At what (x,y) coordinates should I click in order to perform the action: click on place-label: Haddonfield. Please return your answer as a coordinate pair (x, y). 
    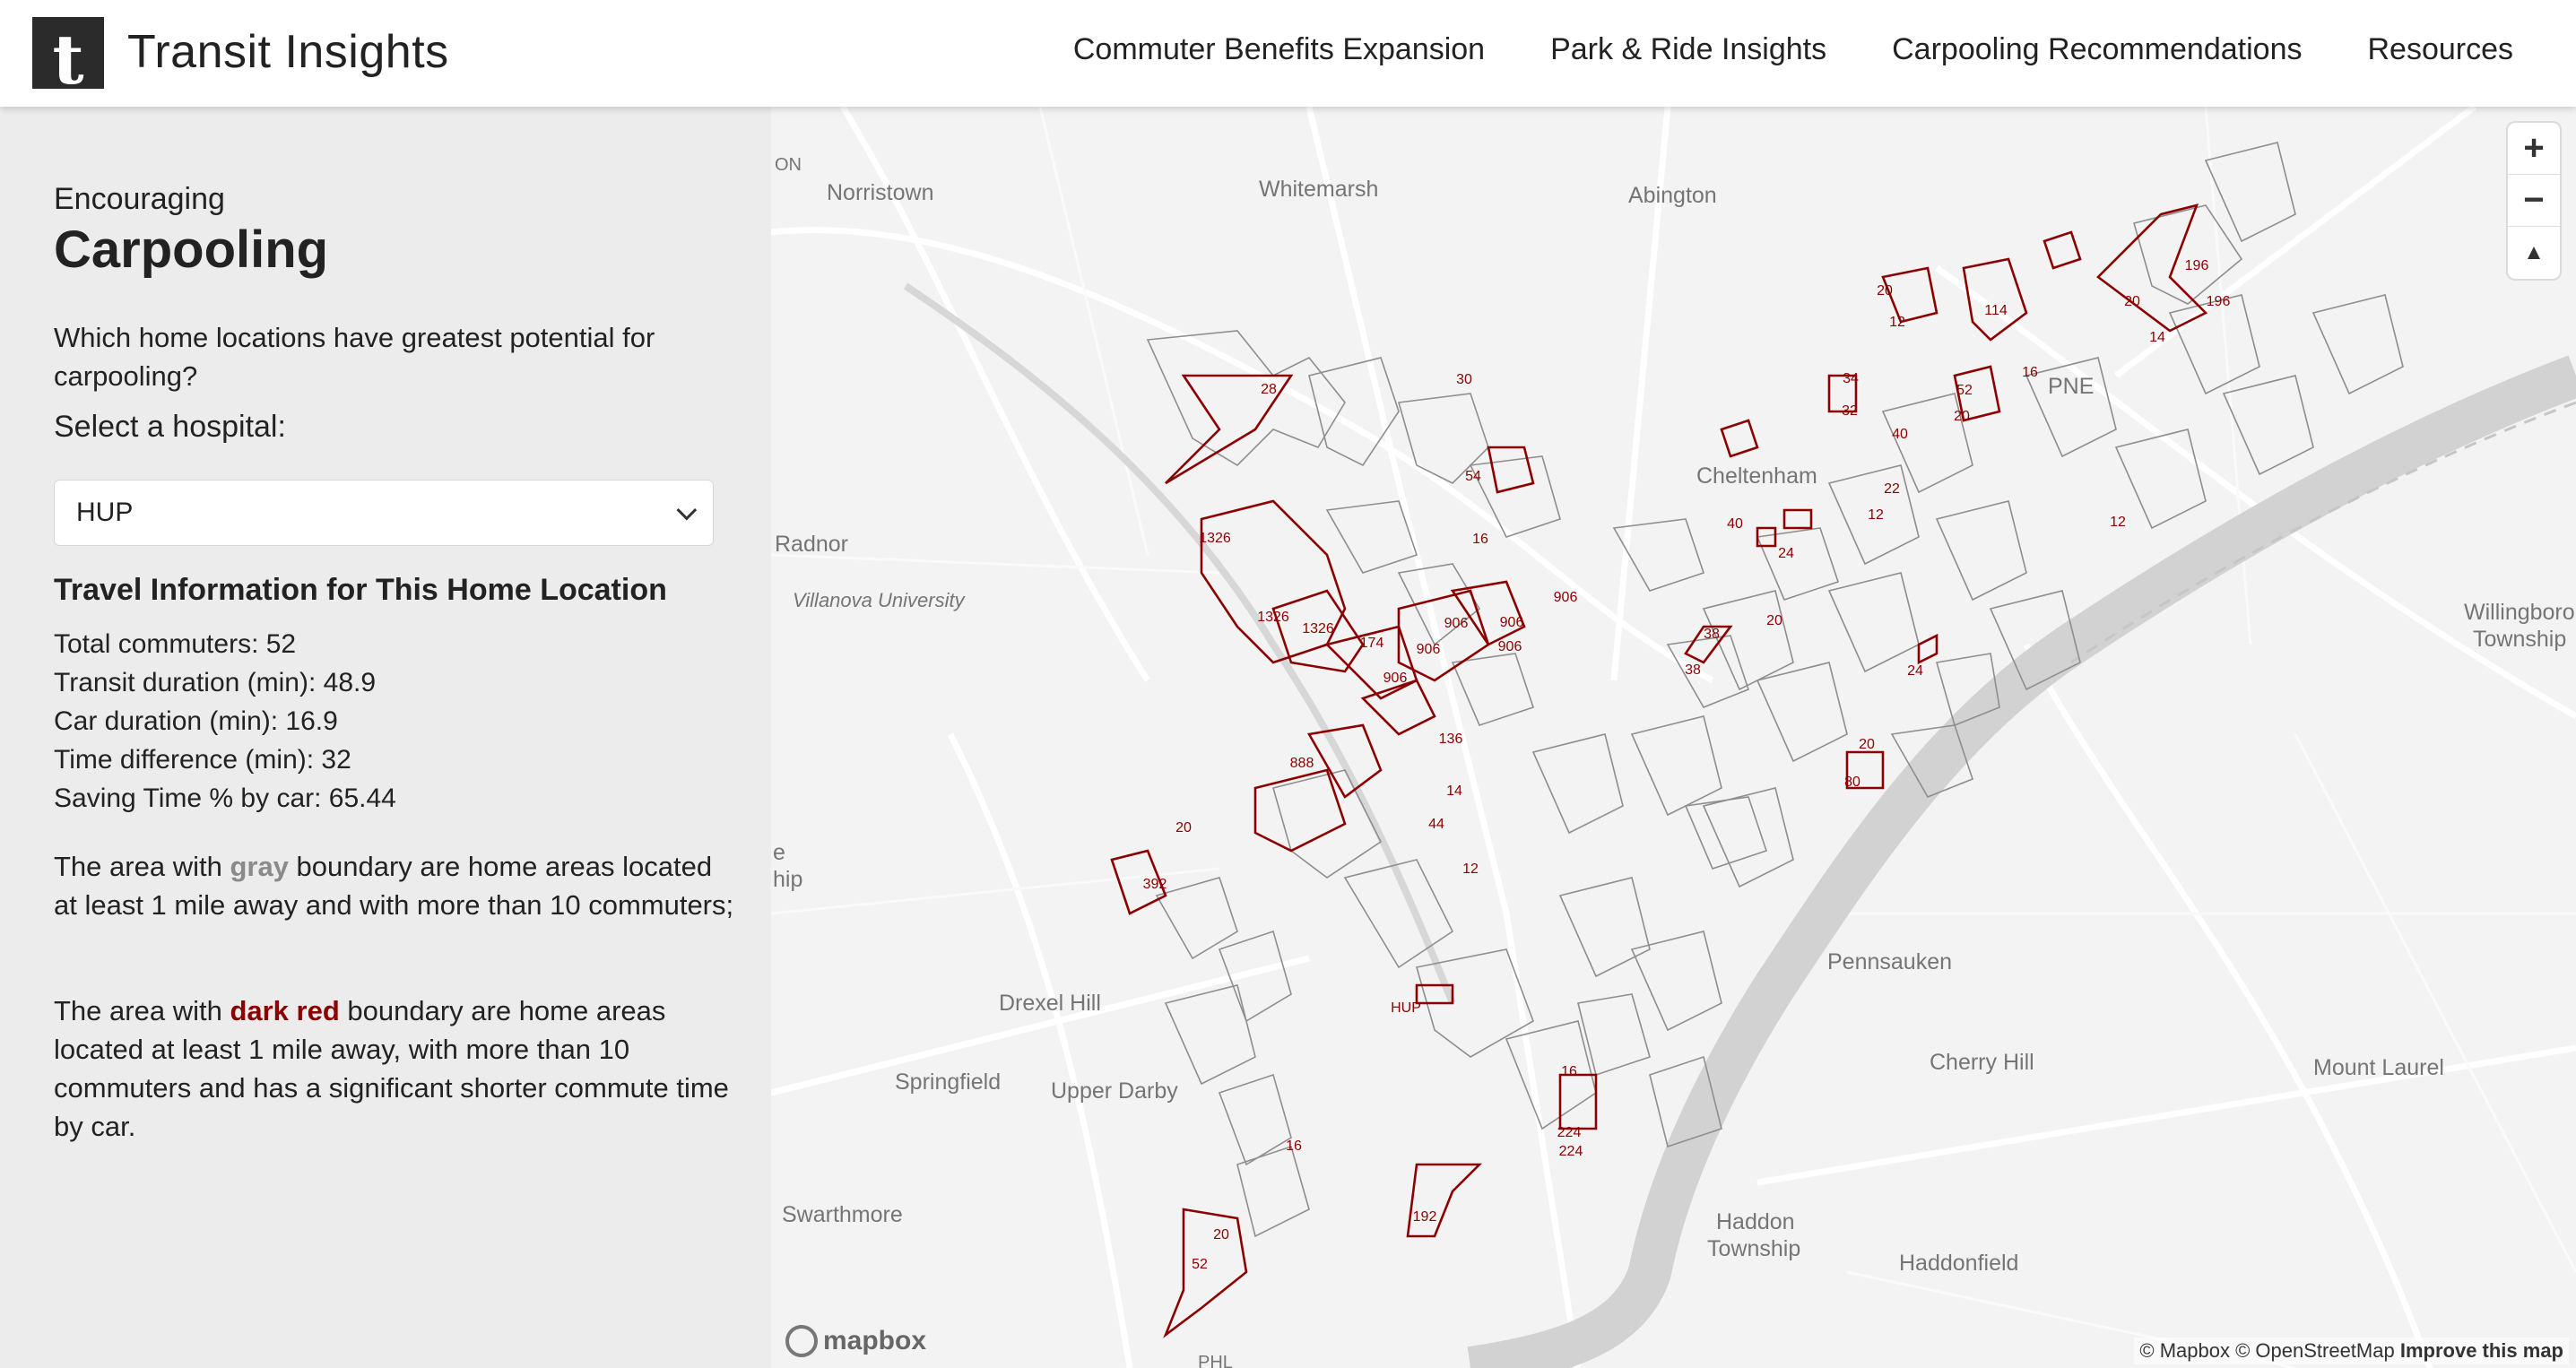
    Looking at the image, I should click on (1959, 1263).